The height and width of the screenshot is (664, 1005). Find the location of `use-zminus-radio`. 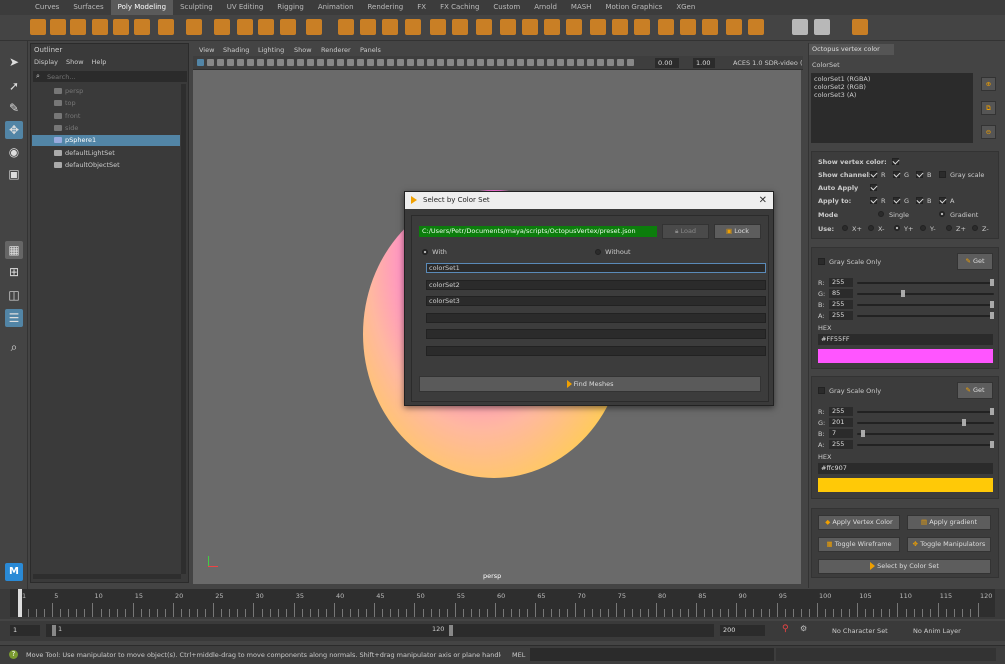

use-zminus-radio is located at coordinates (975, 228).